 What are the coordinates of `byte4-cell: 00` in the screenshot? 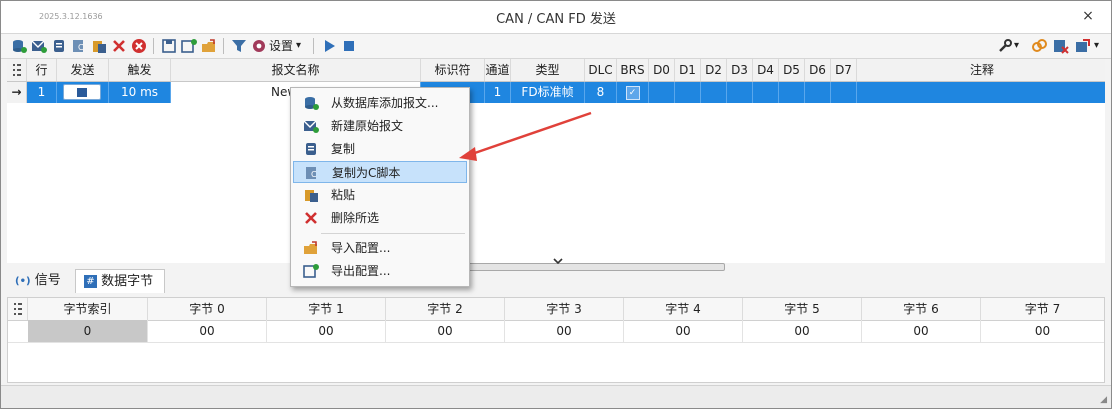 It's located at (683, 331).